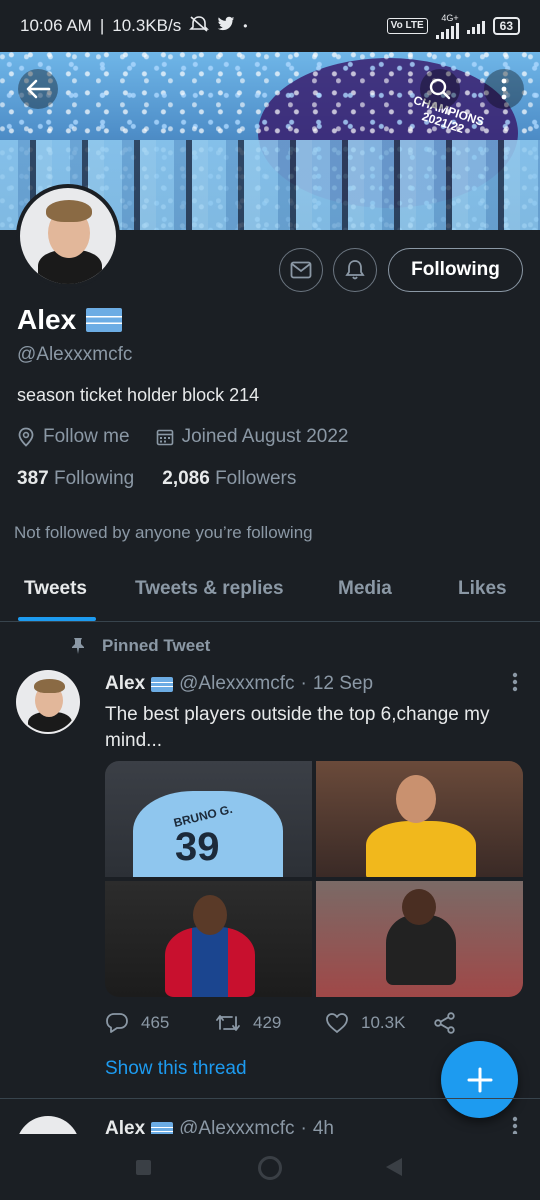 This screenshot has width=540, height=1200. I want to click on show-thread-link: Show this thread, so click(176, 1069).